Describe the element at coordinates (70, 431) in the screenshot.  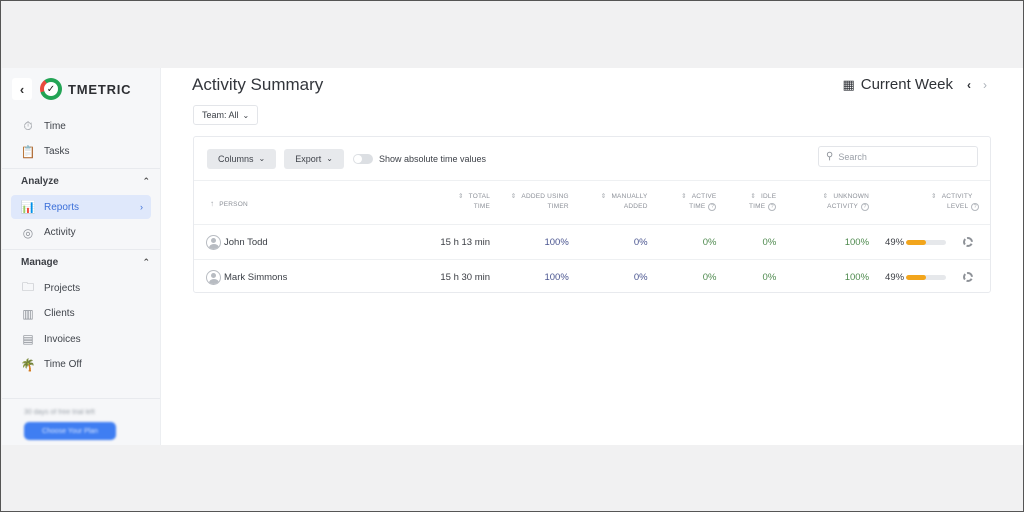
I see `choose-plan-button: Choose Your Plan` at that location.